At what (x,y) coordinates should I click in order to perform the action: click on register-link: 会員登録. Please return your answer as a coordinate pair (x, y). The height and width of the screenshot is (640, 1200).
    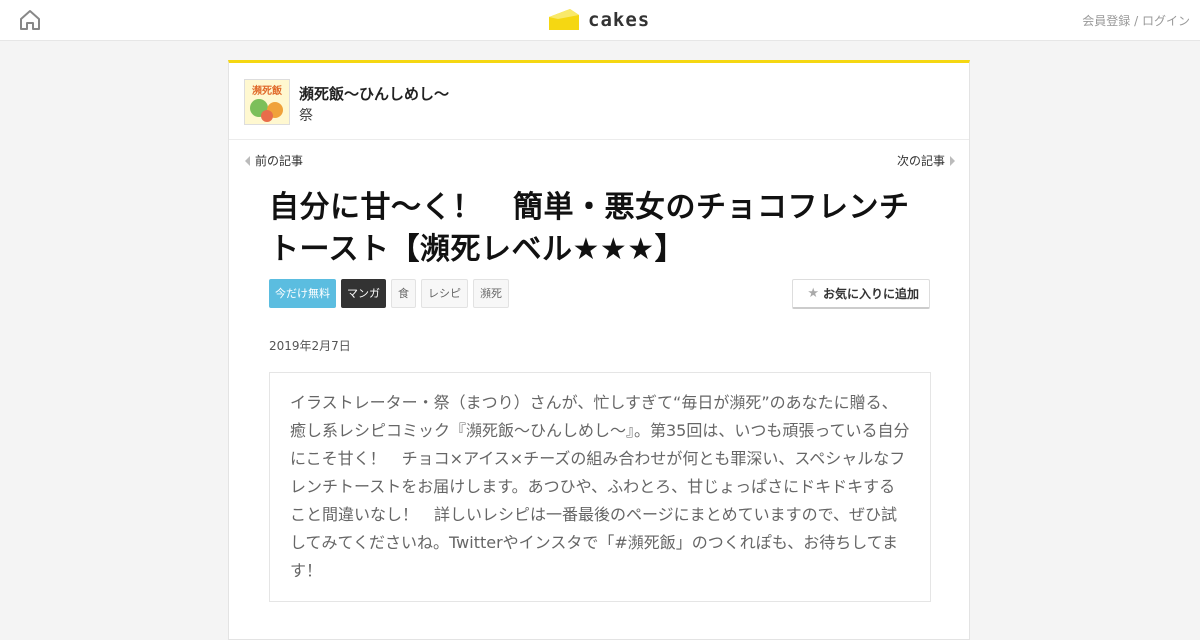
    Looking at the image, I should click on (1106, 21).